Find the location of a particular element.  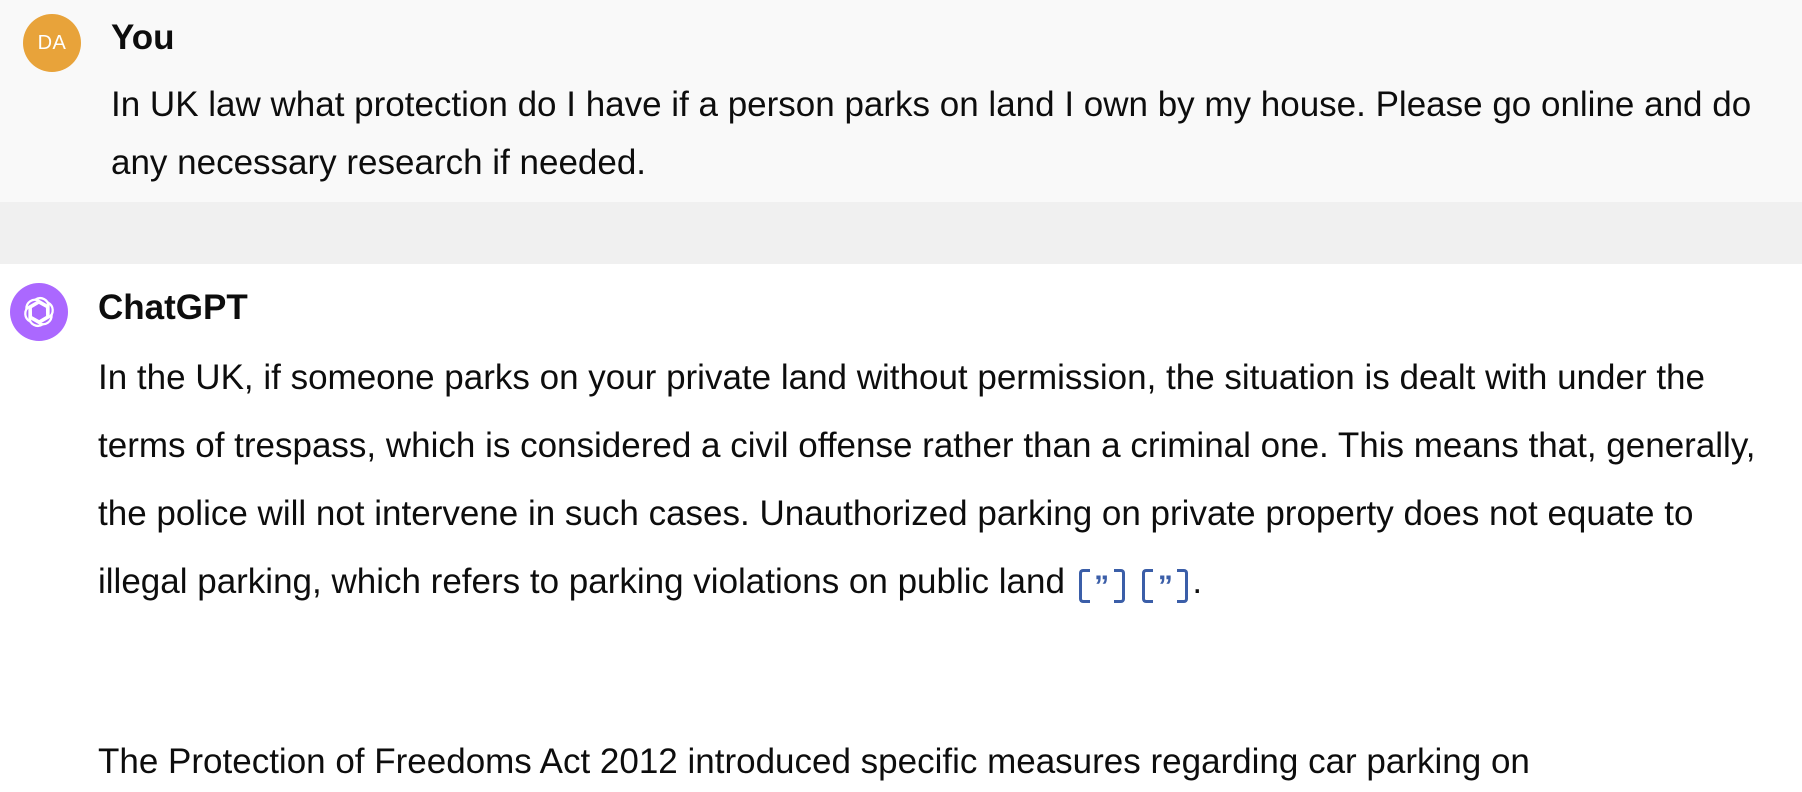

user-avatar: DA is located at coordinates (52, 43).